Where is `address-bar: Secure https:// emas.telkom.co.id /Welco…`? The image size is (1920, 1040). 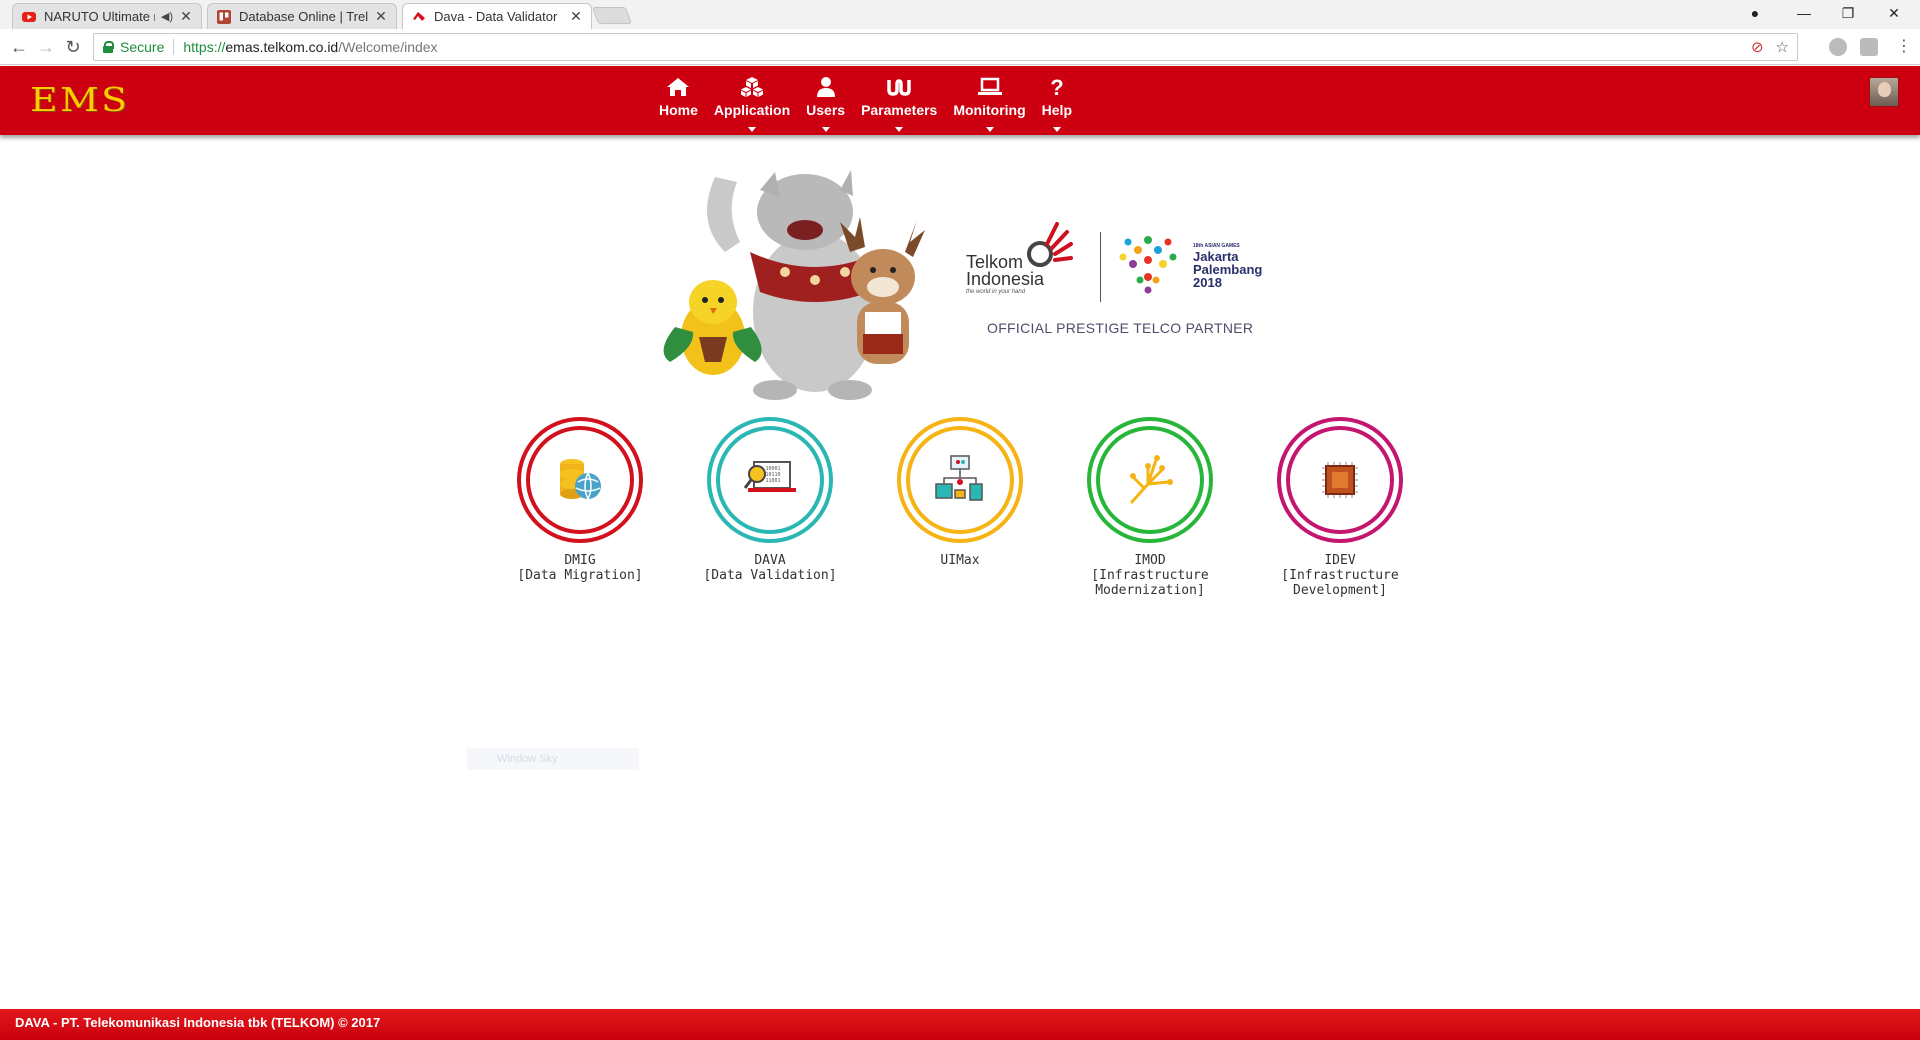
address-bar: Secure https:// emas.telkom.co.id /Welco… is located at coordinates (945, 47).